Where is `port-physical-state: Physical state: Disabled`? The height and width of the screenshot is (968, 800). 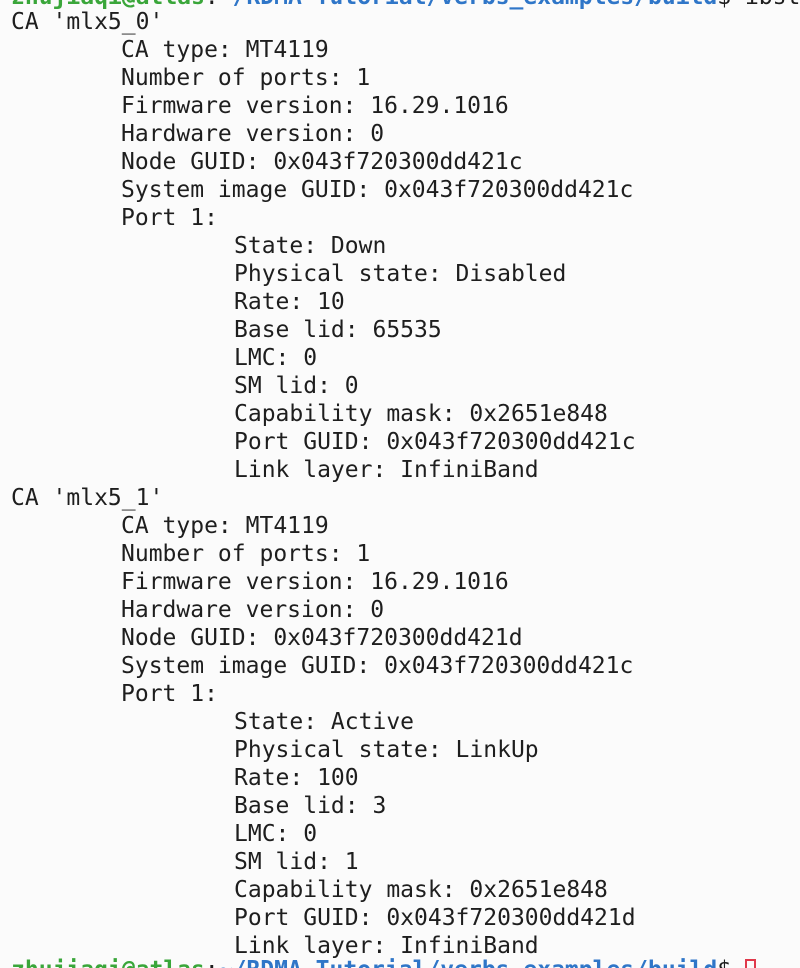 port-physical-state: Physical state: Disabled is located at coordinates (400, 274).